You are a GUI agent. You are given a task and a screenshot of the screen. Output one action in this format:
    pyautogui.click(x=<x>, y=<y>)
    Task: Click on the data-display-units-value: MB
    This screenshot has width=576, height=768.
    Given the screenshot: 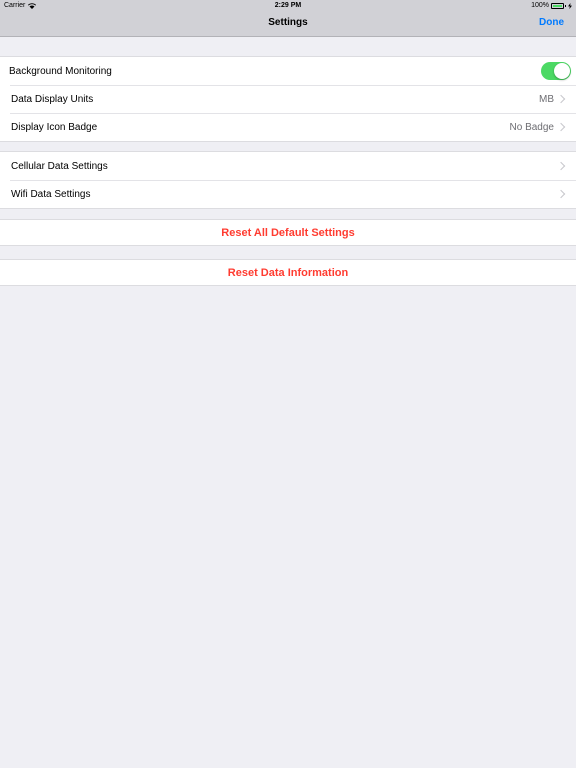 What is the action you would take?
    pyautogui.click(x=546, y=99)
    